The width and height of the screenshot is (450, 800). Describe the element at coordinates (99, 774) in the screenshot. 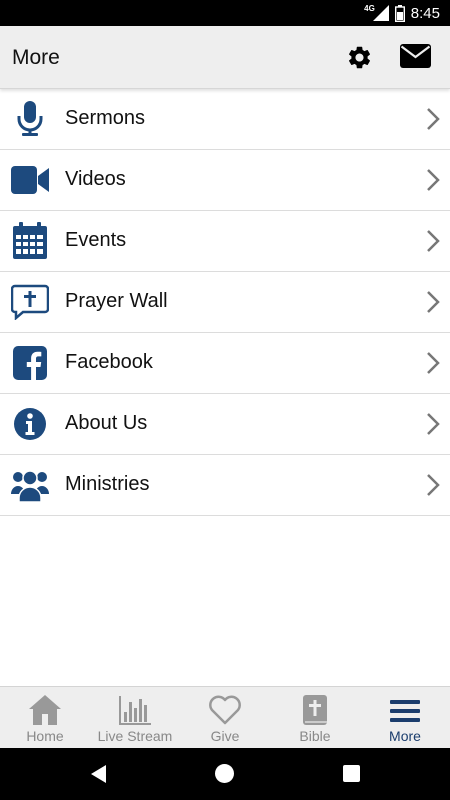

I see `back-icon` at that location.